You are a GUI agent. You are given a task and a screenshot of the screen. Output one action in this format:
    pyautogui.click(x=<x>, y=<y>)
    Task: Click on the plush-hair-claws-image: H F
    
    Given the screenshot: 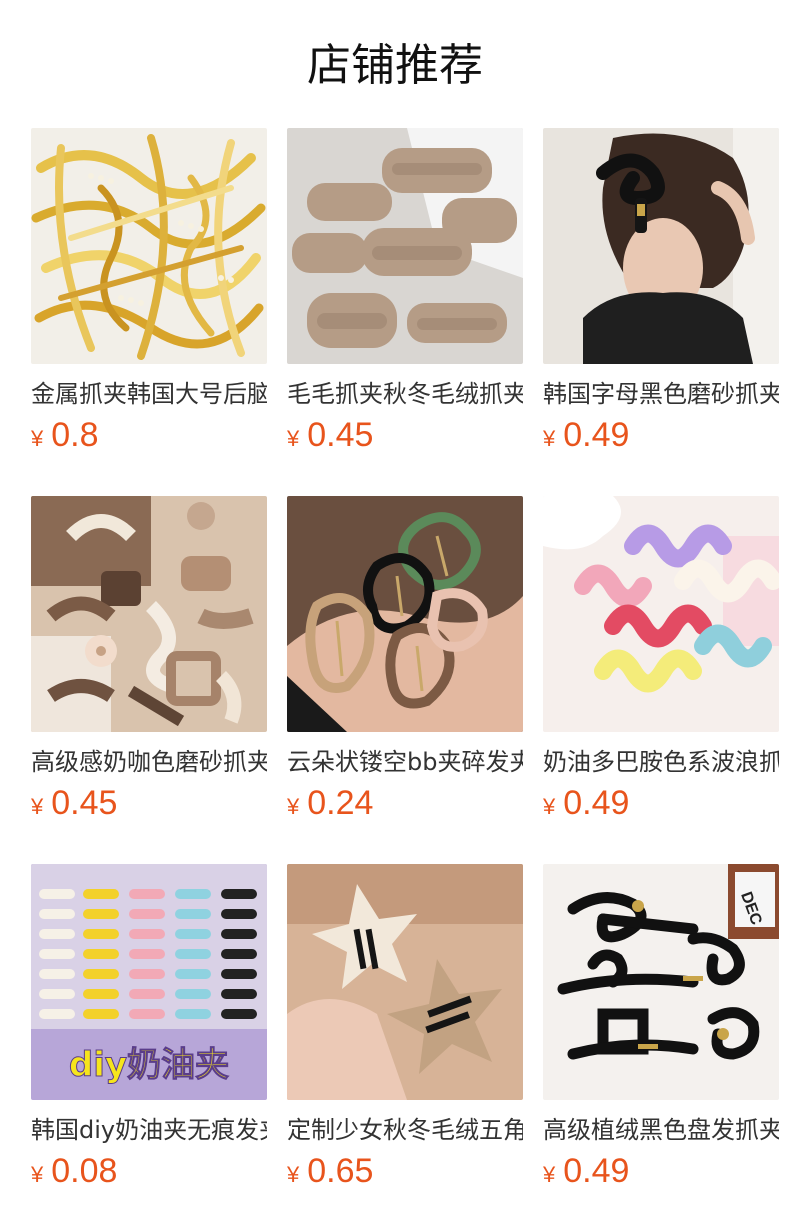 What is the action you would take?
    pyautogui.click(x=405, y=246)
    